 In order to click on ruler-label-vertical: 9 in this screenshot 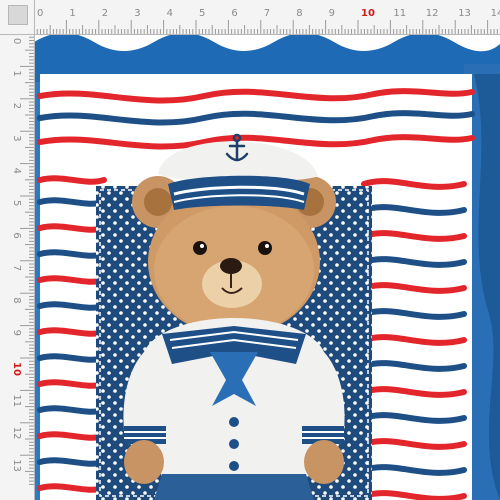, I will do `click(16, 333)`.